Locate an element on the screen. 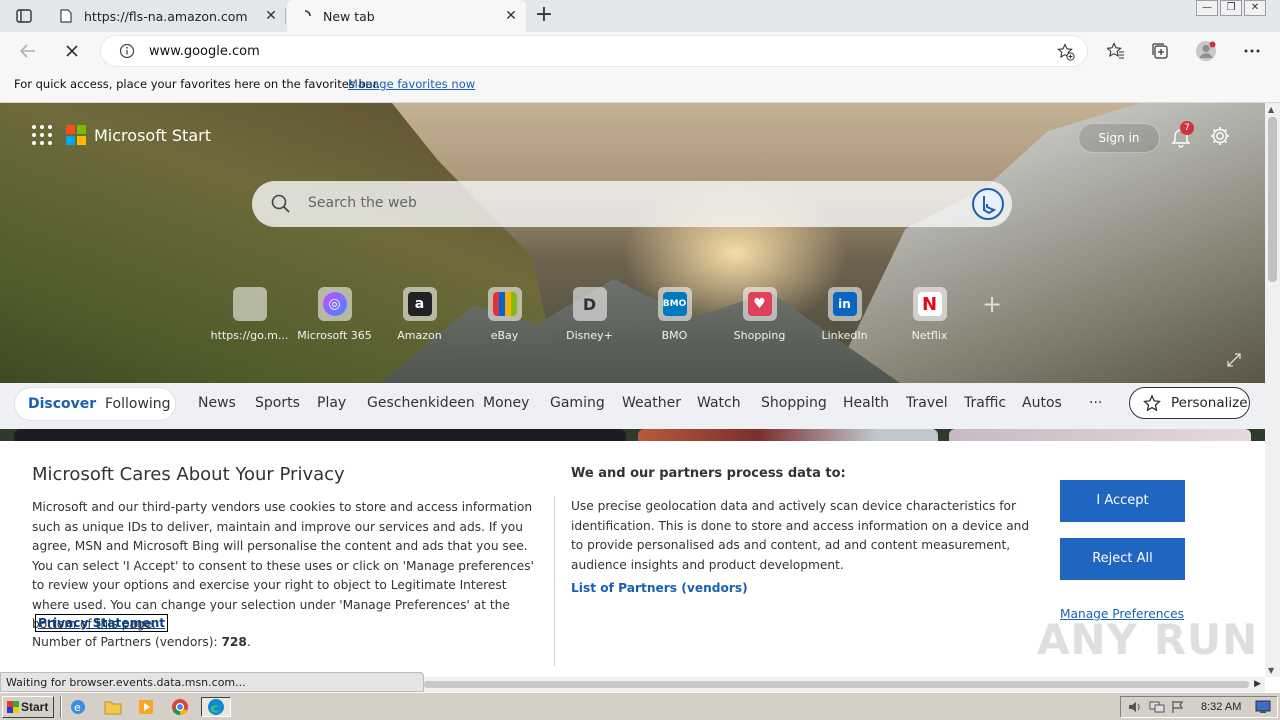 This screenshot has width=1280, height=720. category-geschenkideen: Geschenkideen is located at coordinates (421, 403).